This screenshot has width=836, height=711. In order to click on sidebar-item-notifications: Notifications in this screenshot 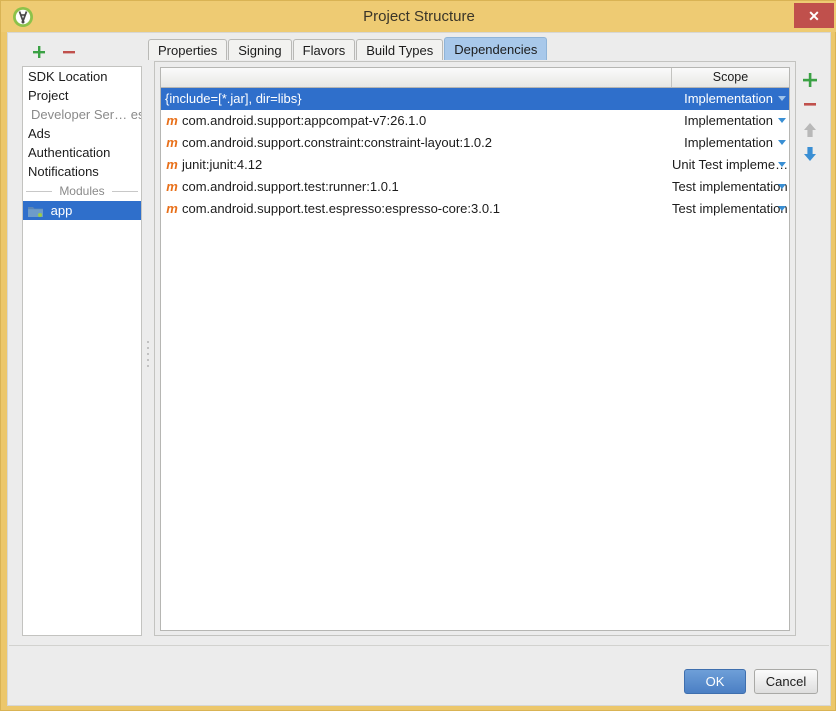, I will do `click(82, 171)`.